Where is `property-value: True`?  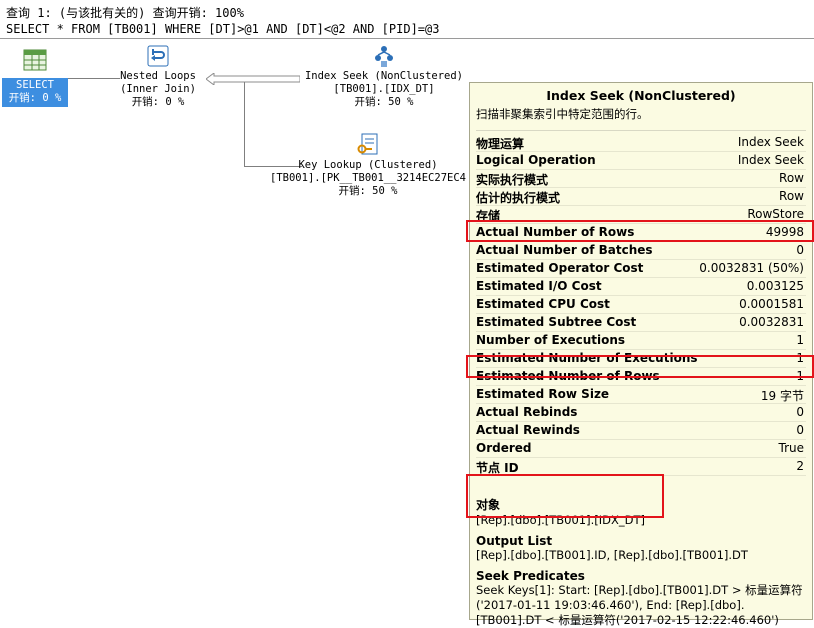 property-value: True is located at coordinates (791, 448).